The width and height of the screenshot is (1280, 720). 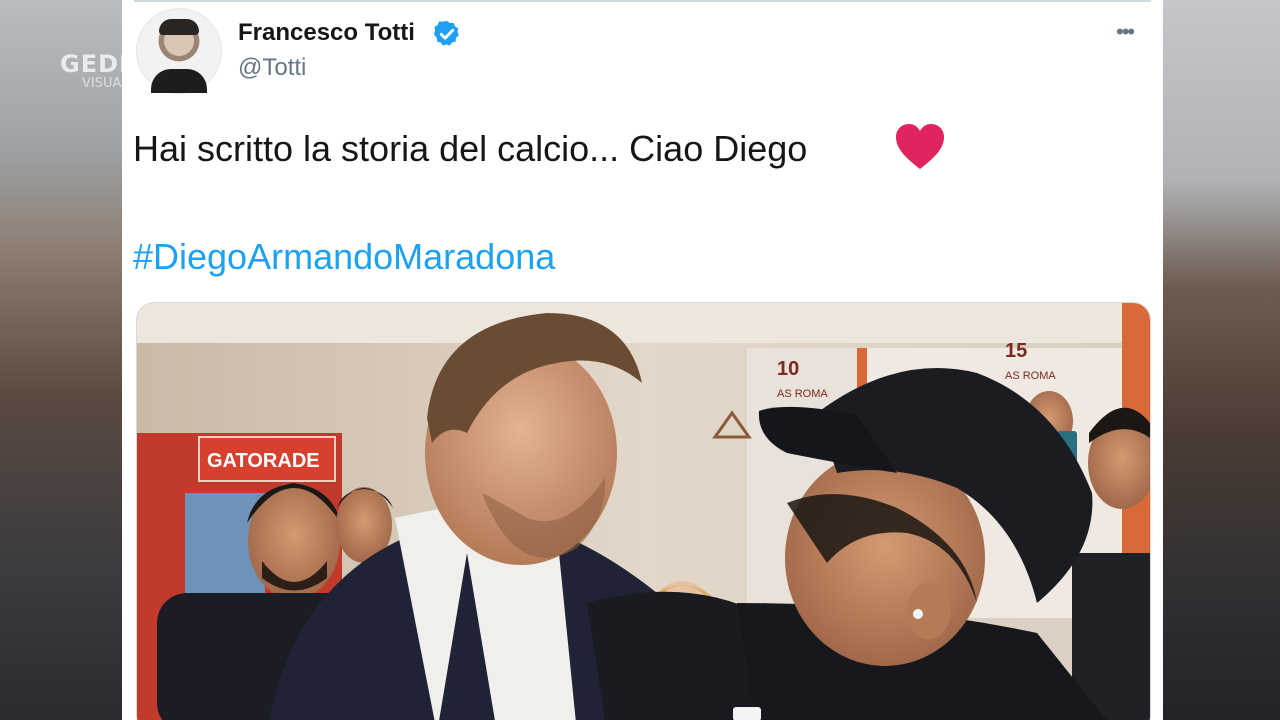 I want to click on verified-badge-icon, so click(x=446, y=33).